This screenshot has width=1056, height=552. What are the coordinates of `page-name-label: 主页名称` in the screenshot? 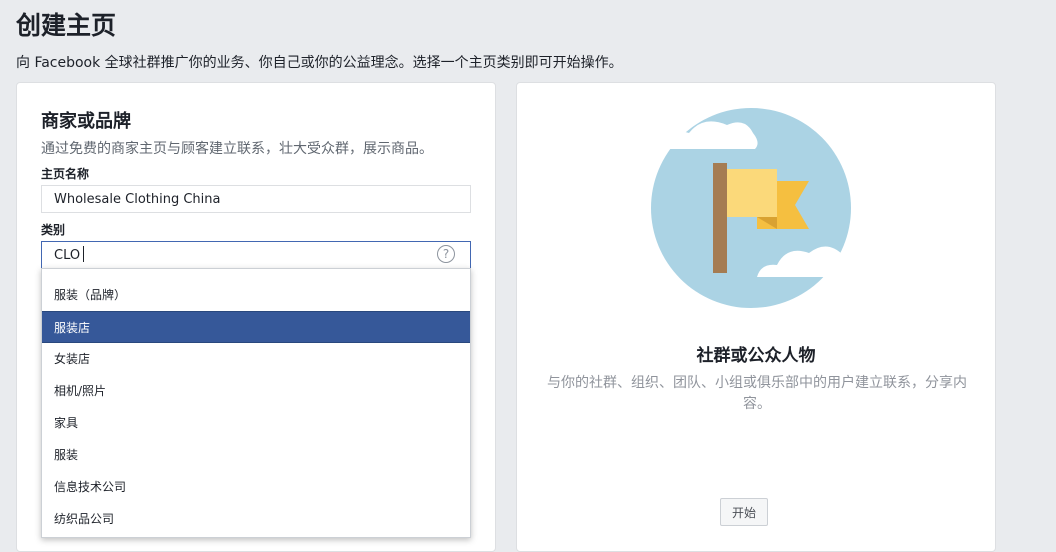 It's located at (65, 174).